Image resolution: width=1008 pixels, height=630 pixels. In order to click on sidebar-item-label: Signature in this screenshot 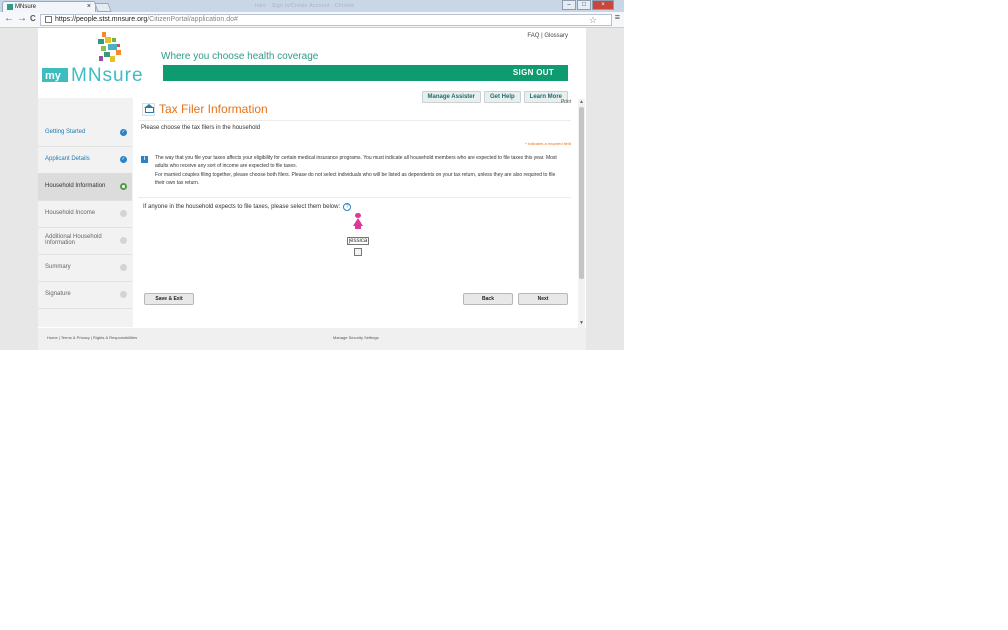, I will do `click(58, 294)`.